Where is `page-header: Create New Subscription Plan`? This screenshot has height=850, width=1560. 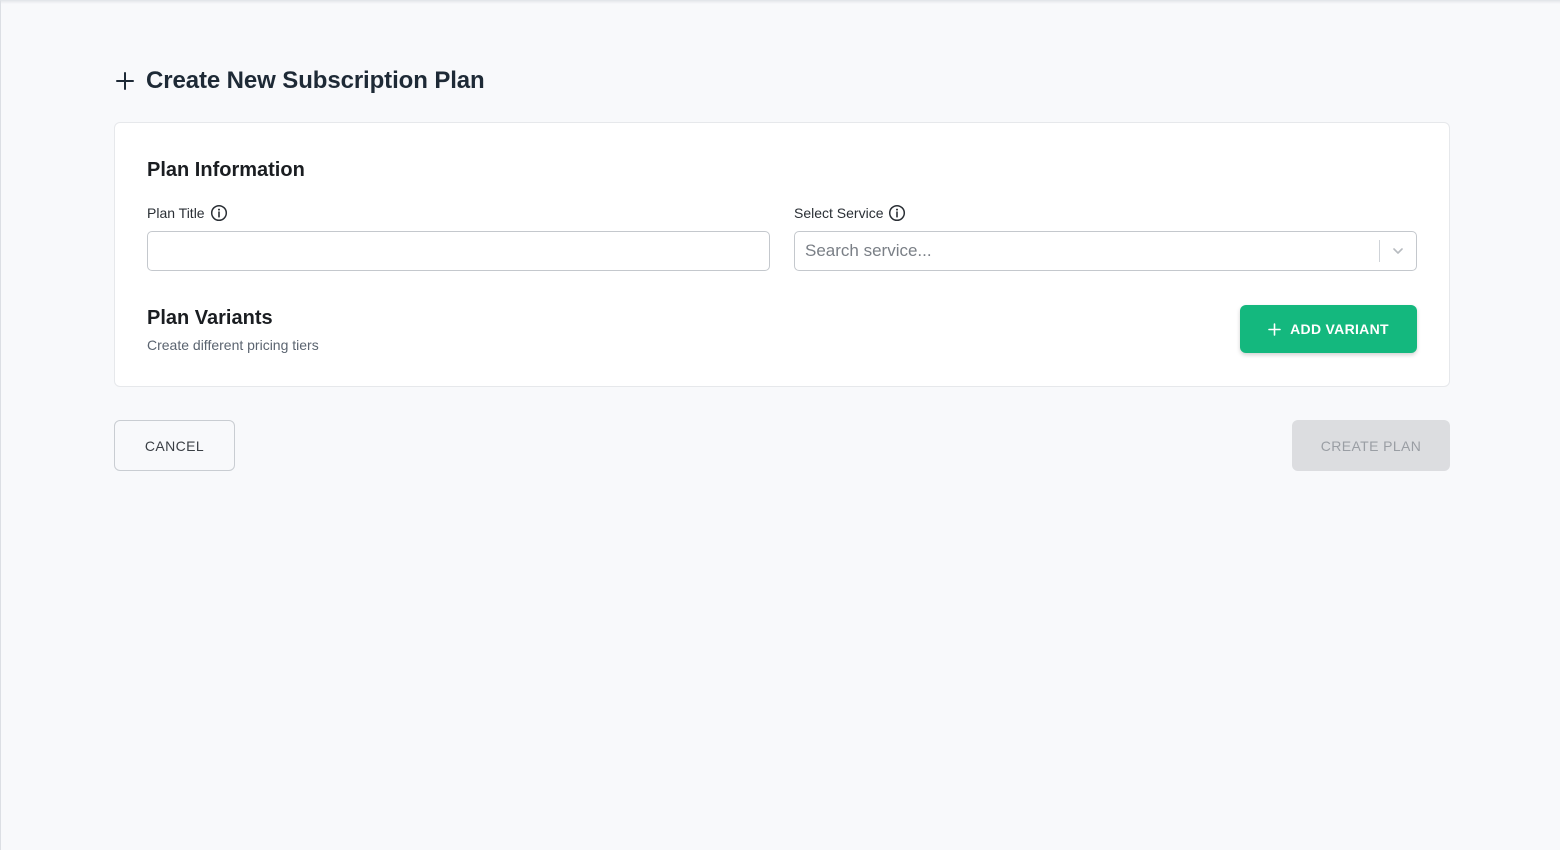 page-header: Create New Subscription Plan is located at coordinates (299, 81).